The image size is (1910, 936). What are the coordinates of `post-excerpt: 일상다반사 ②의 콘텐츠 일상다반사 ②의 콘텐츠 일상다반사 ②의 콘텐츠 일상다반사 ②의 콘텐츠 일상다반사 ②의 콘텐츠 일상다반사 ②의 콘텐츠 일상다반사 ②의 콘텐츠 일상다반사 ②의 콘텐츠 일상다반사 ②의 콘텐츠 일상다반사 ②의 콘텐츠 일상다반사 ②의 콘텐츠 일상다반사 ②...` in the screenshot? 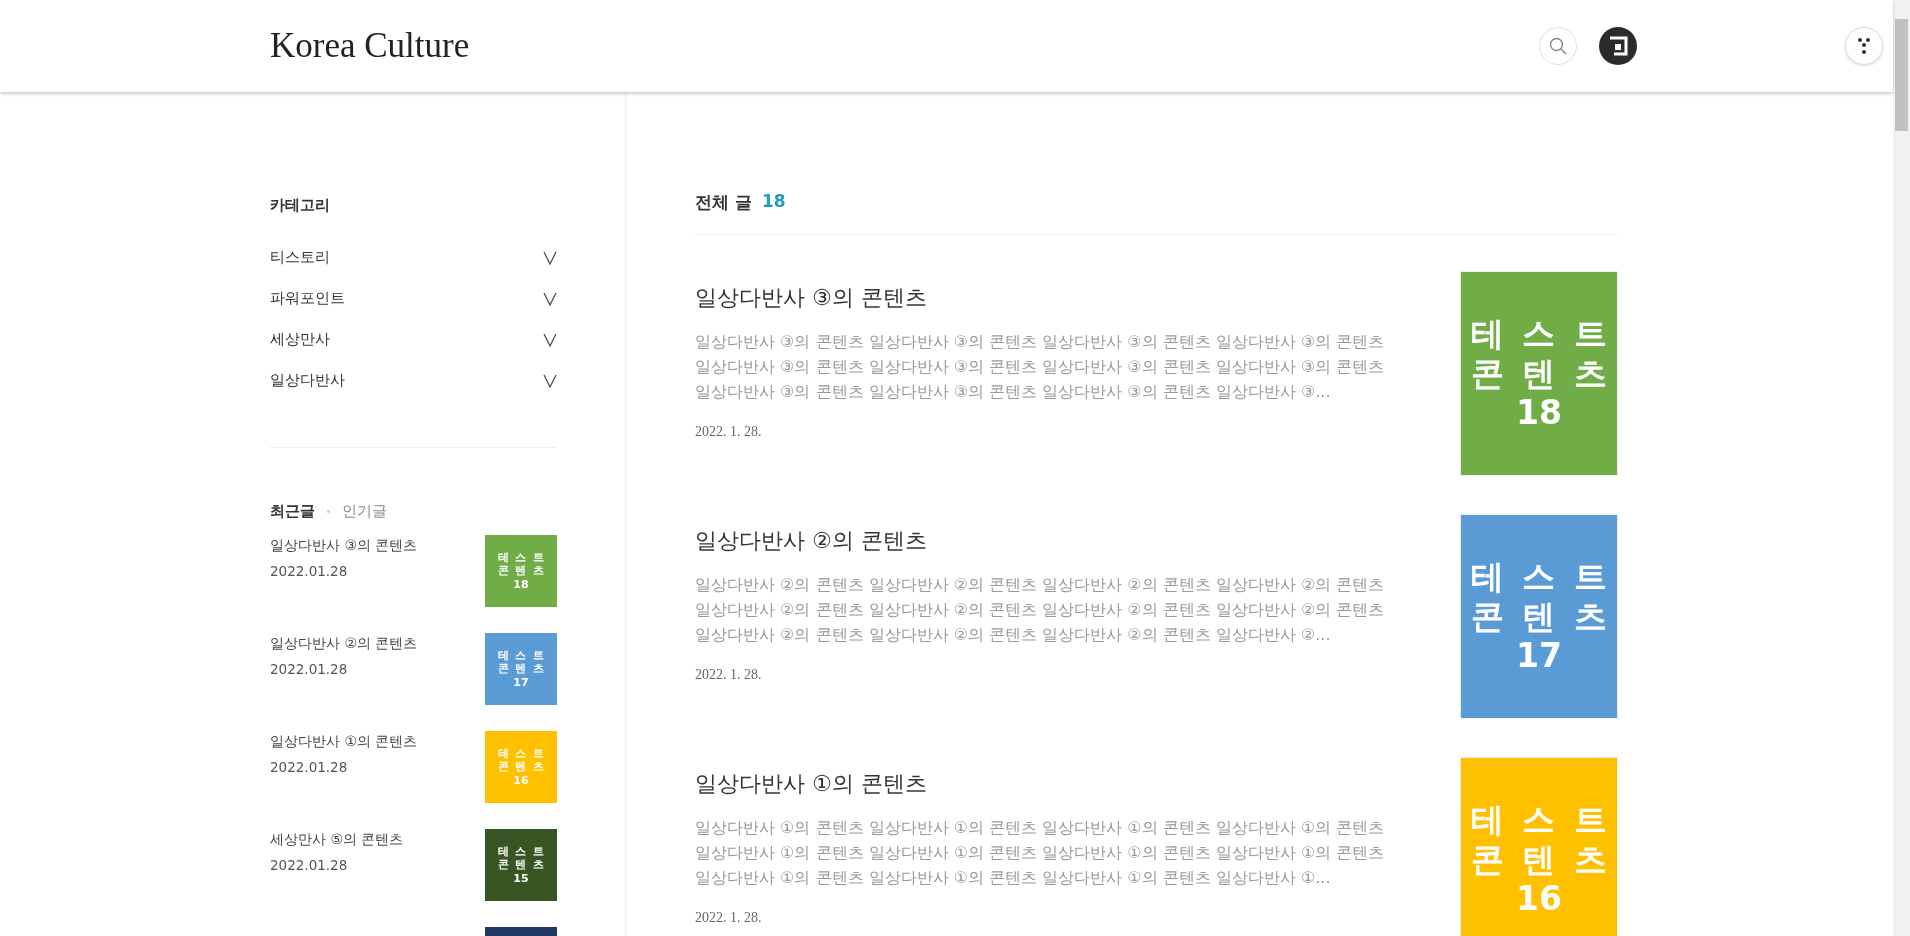 It's located at (1040, 610).